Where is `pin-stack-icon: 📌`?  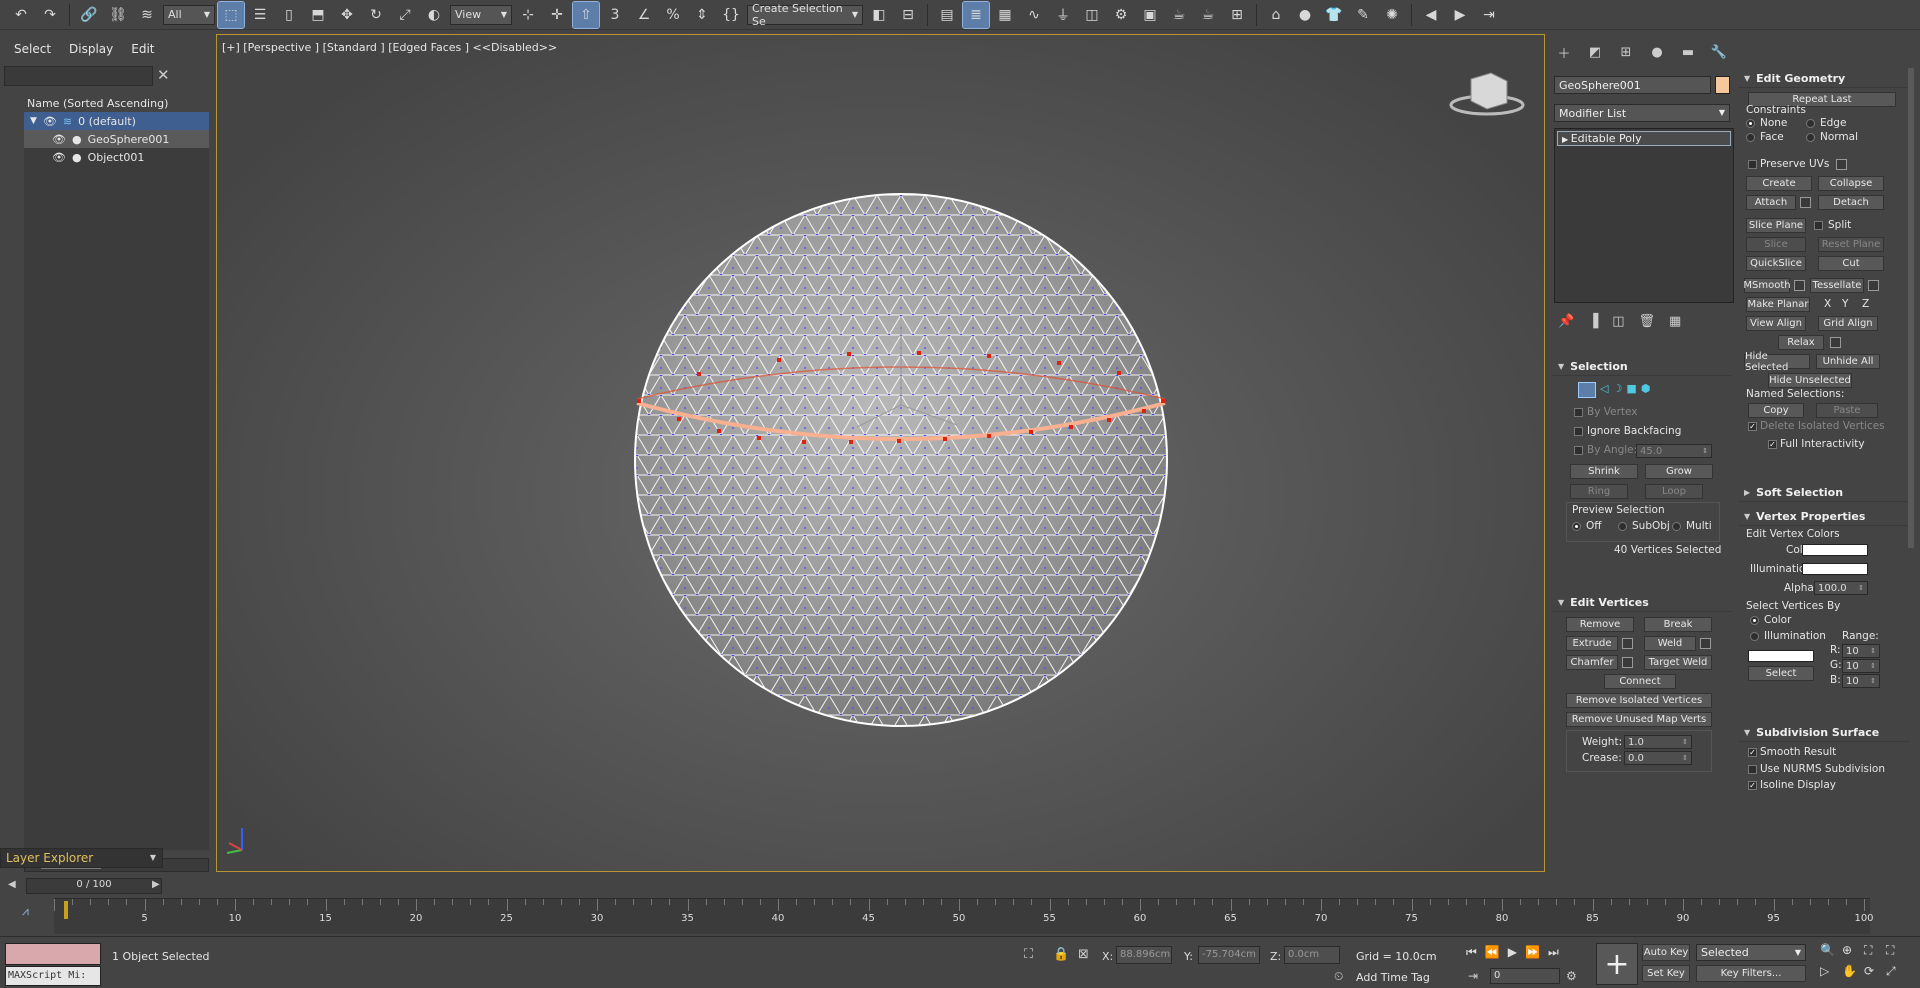 pin-stack-icon: 📌 is located at coordinates (1566, 321).